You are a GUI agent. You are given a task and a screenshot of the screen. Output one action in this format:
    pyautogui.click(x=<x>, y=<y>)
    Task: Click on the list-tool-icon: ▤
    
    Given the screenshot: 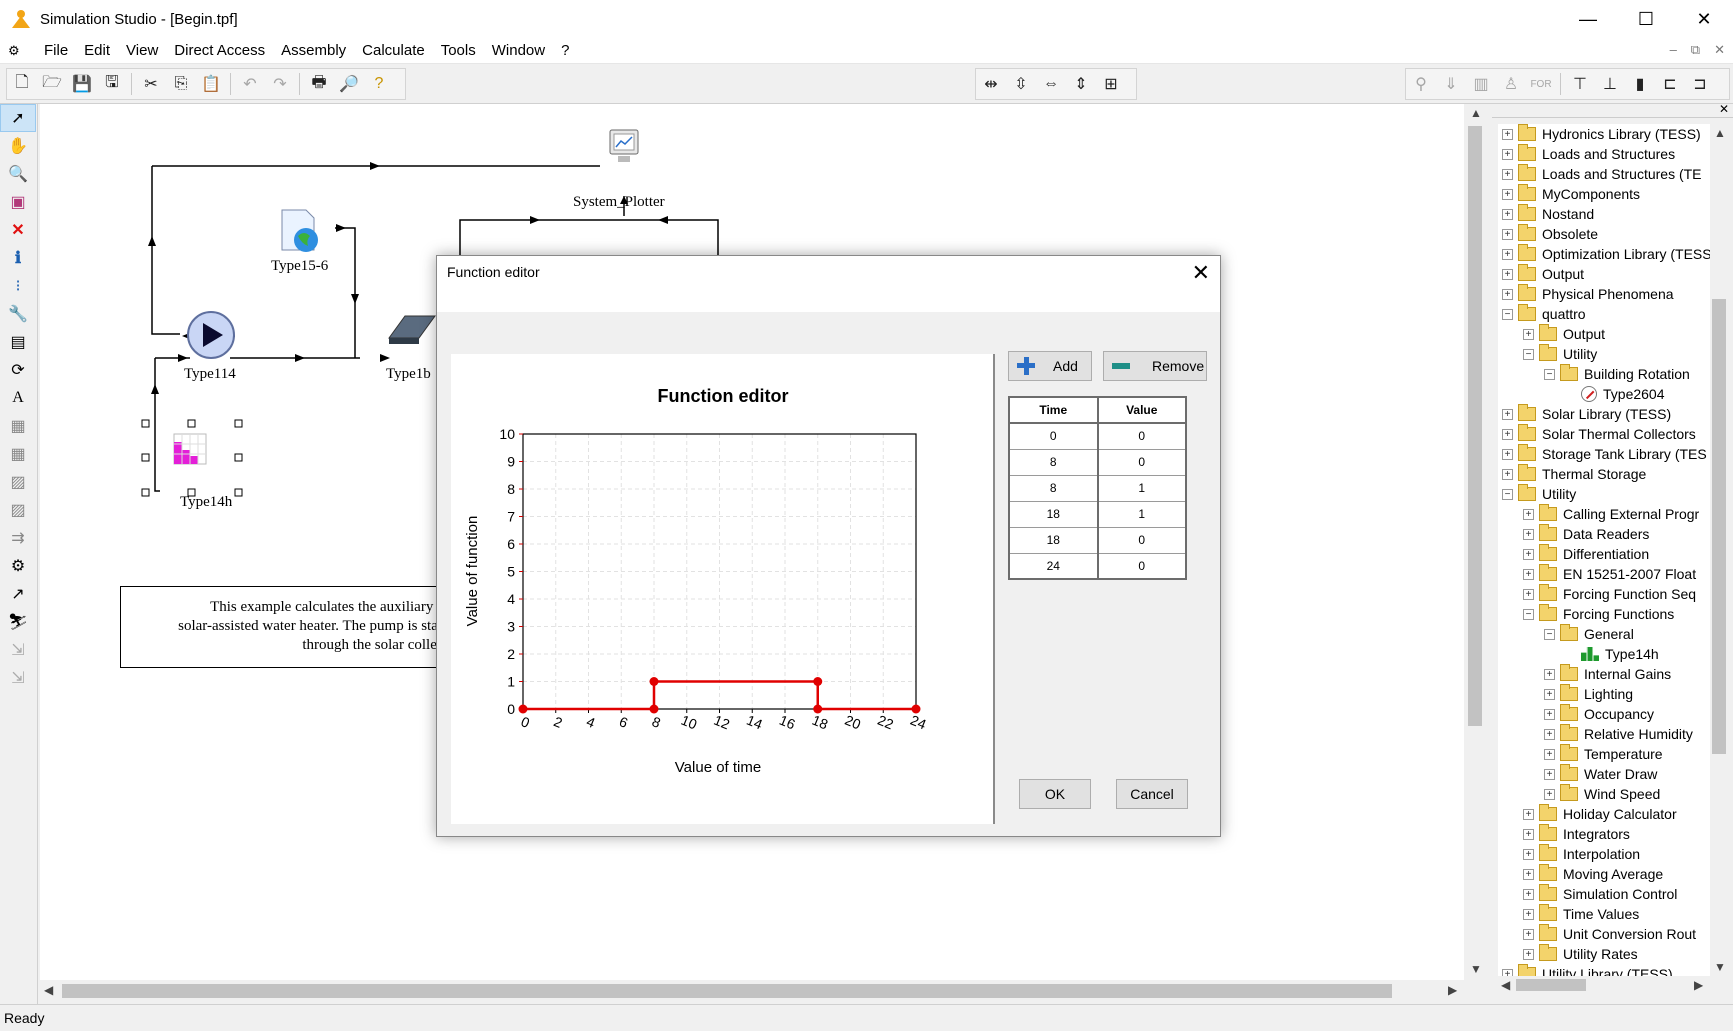 What is the action you would take?
    pyautogui.click(x=18, y=342)
    